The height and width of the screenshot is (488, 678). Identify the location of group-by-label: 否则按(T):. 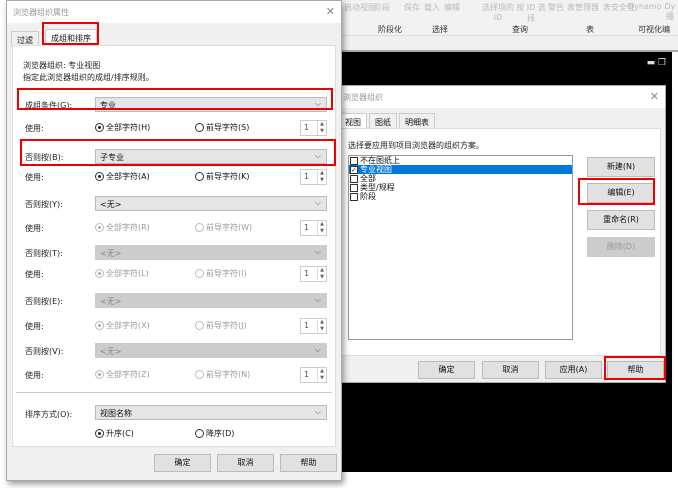
(44, 253).